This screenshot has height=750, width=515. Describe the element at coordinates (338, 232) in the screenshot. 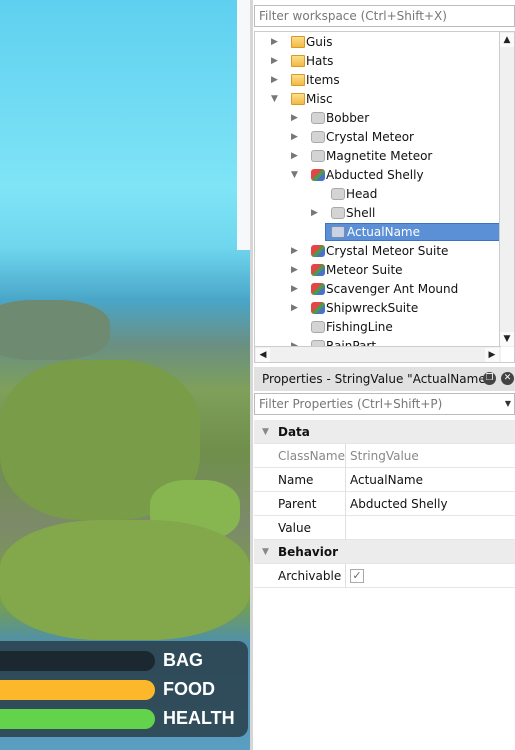

I see `string-value-icon` at that location.